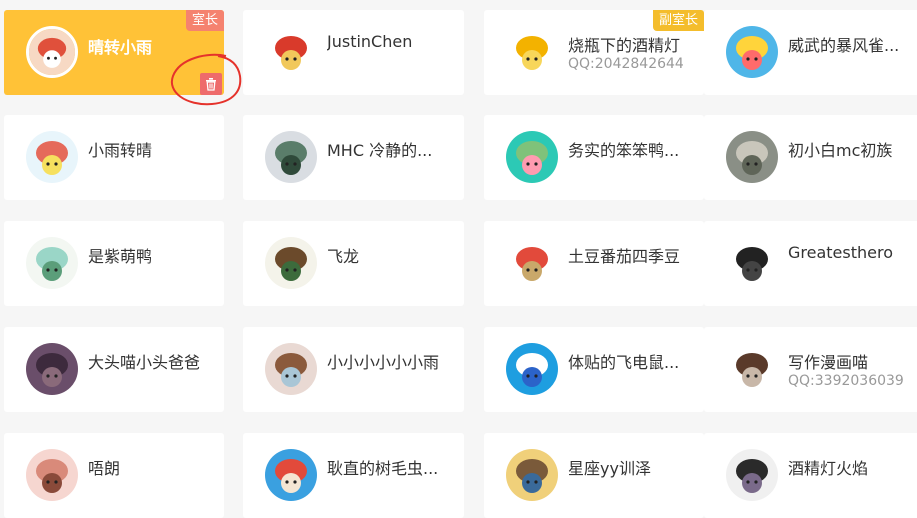 The width and height of the screenshot is (917, 518). What do you see at coordinates (678, 20) in the screenshot?
I see `role-badge: 副室长` at bounding box center [678, 20].